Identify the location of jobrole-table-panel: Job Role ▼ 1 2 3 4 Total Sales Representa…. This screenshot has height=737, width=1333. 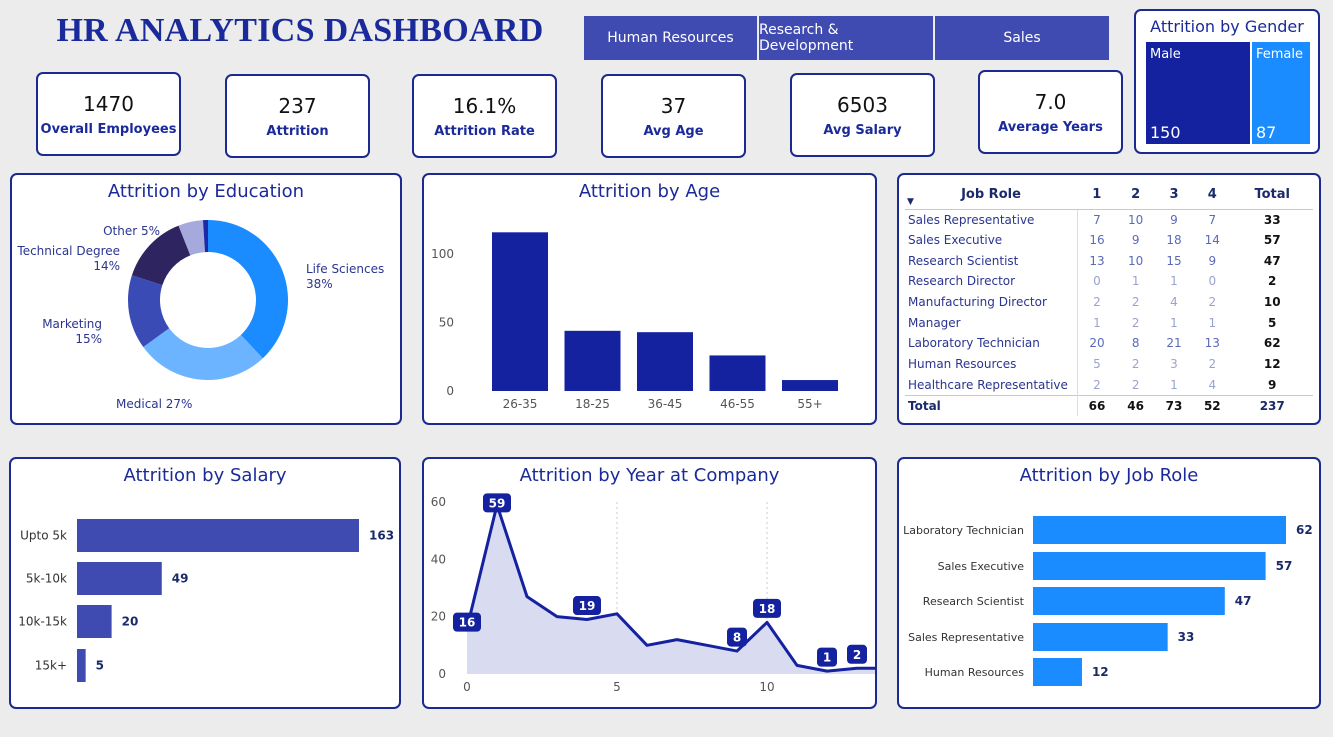
(1109, 299).